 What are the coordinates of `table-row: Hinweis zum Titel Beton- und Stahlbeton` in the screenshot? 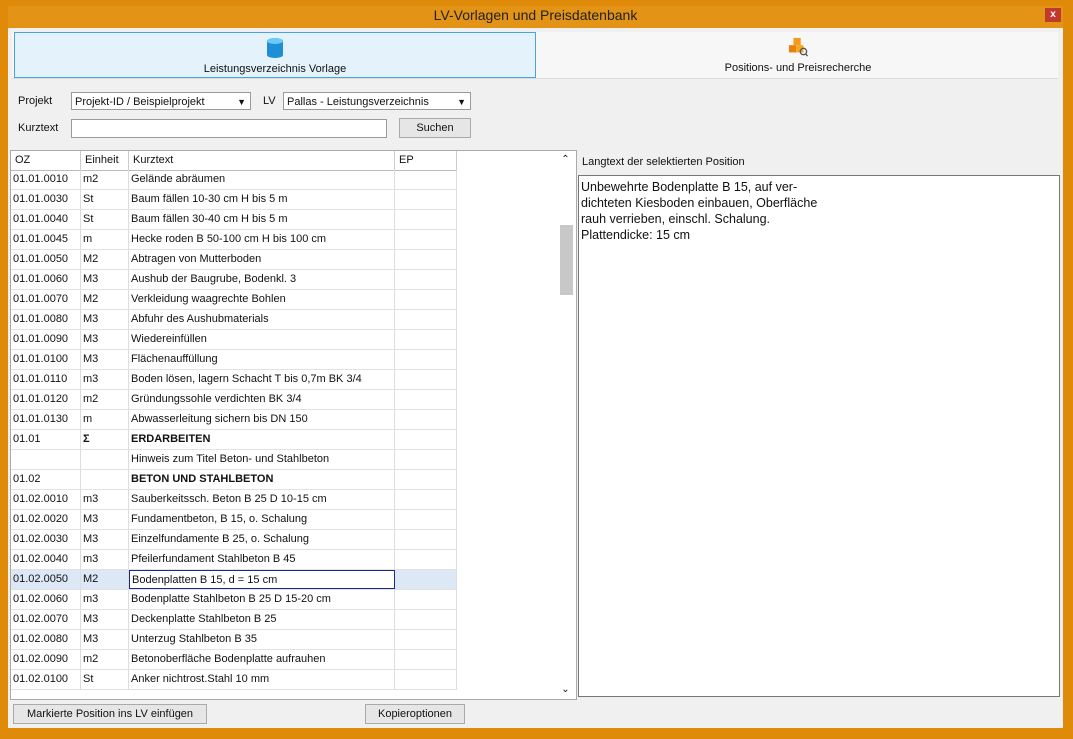 It's located at (234, 460).